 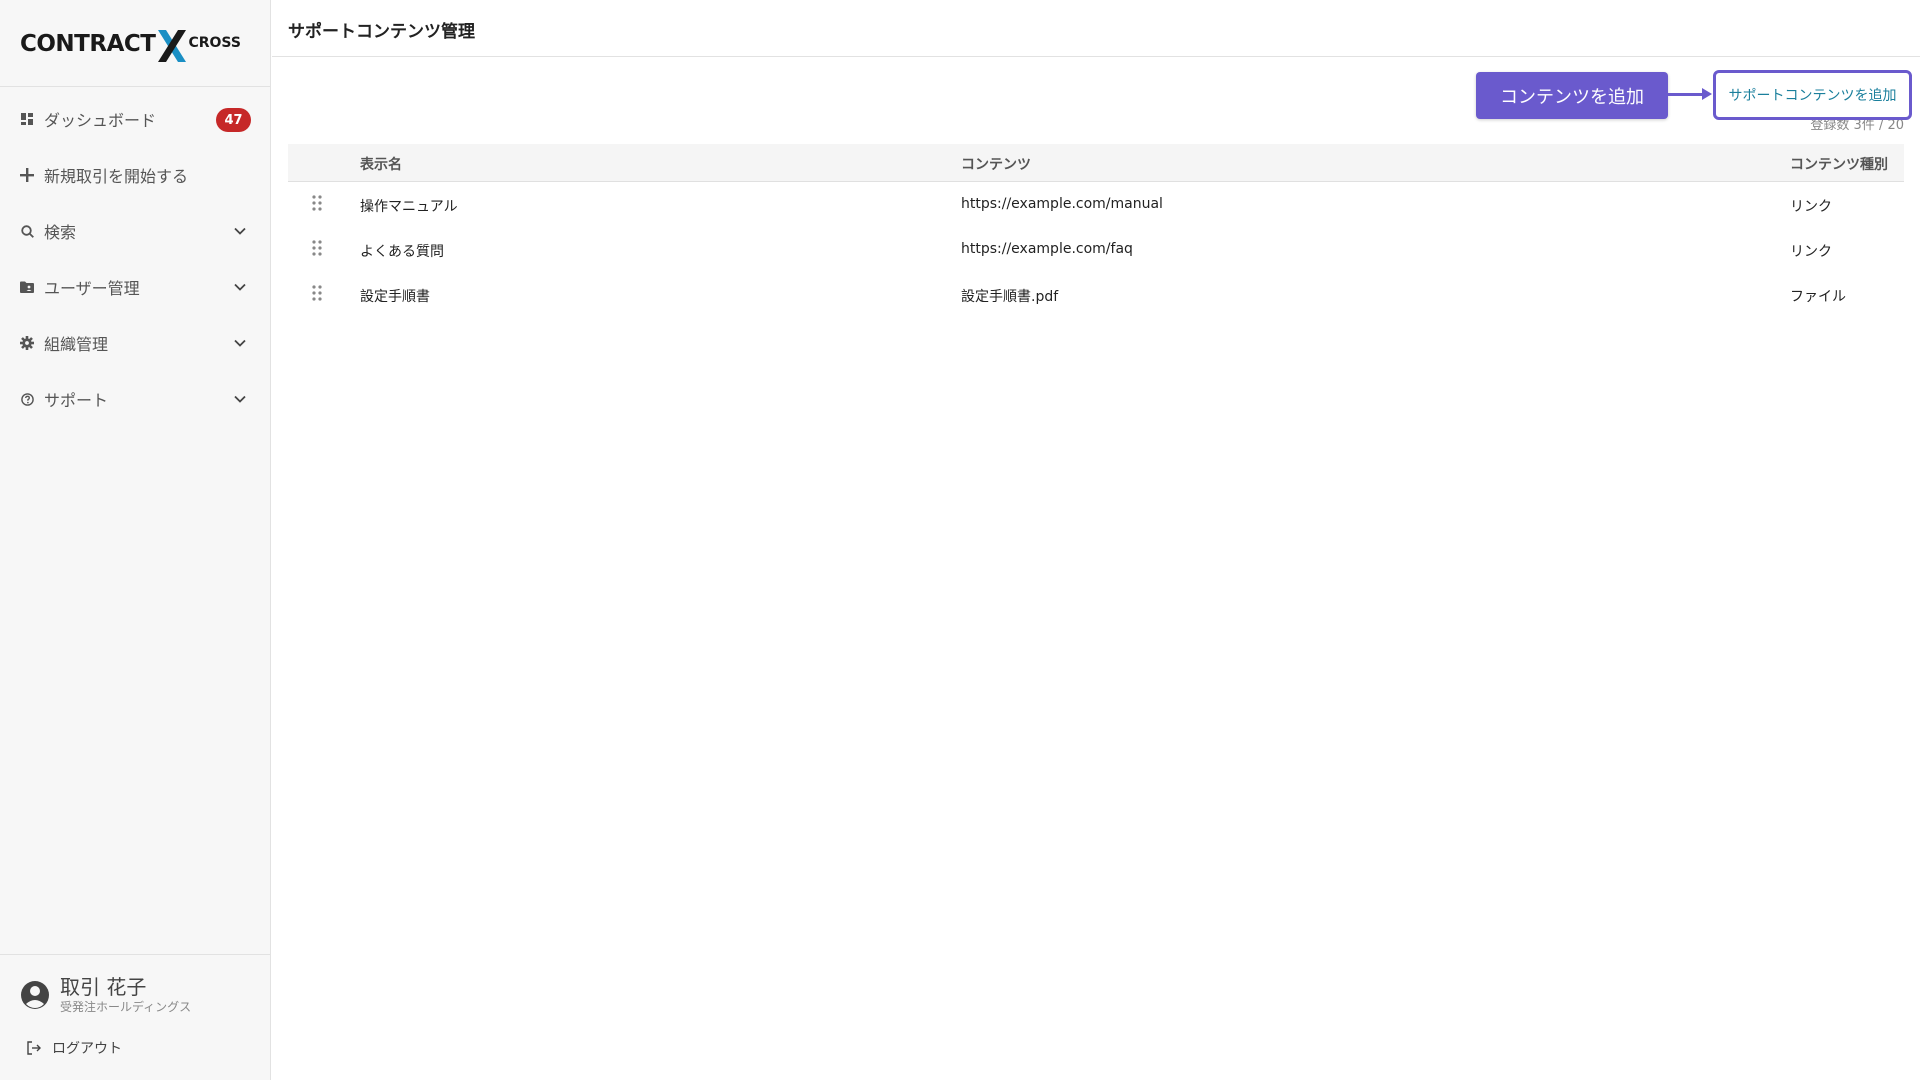 What do you see at coordinates (172, 46) in the screenshot?
I see `logo-x-mark` at bounding box center [172, 46].